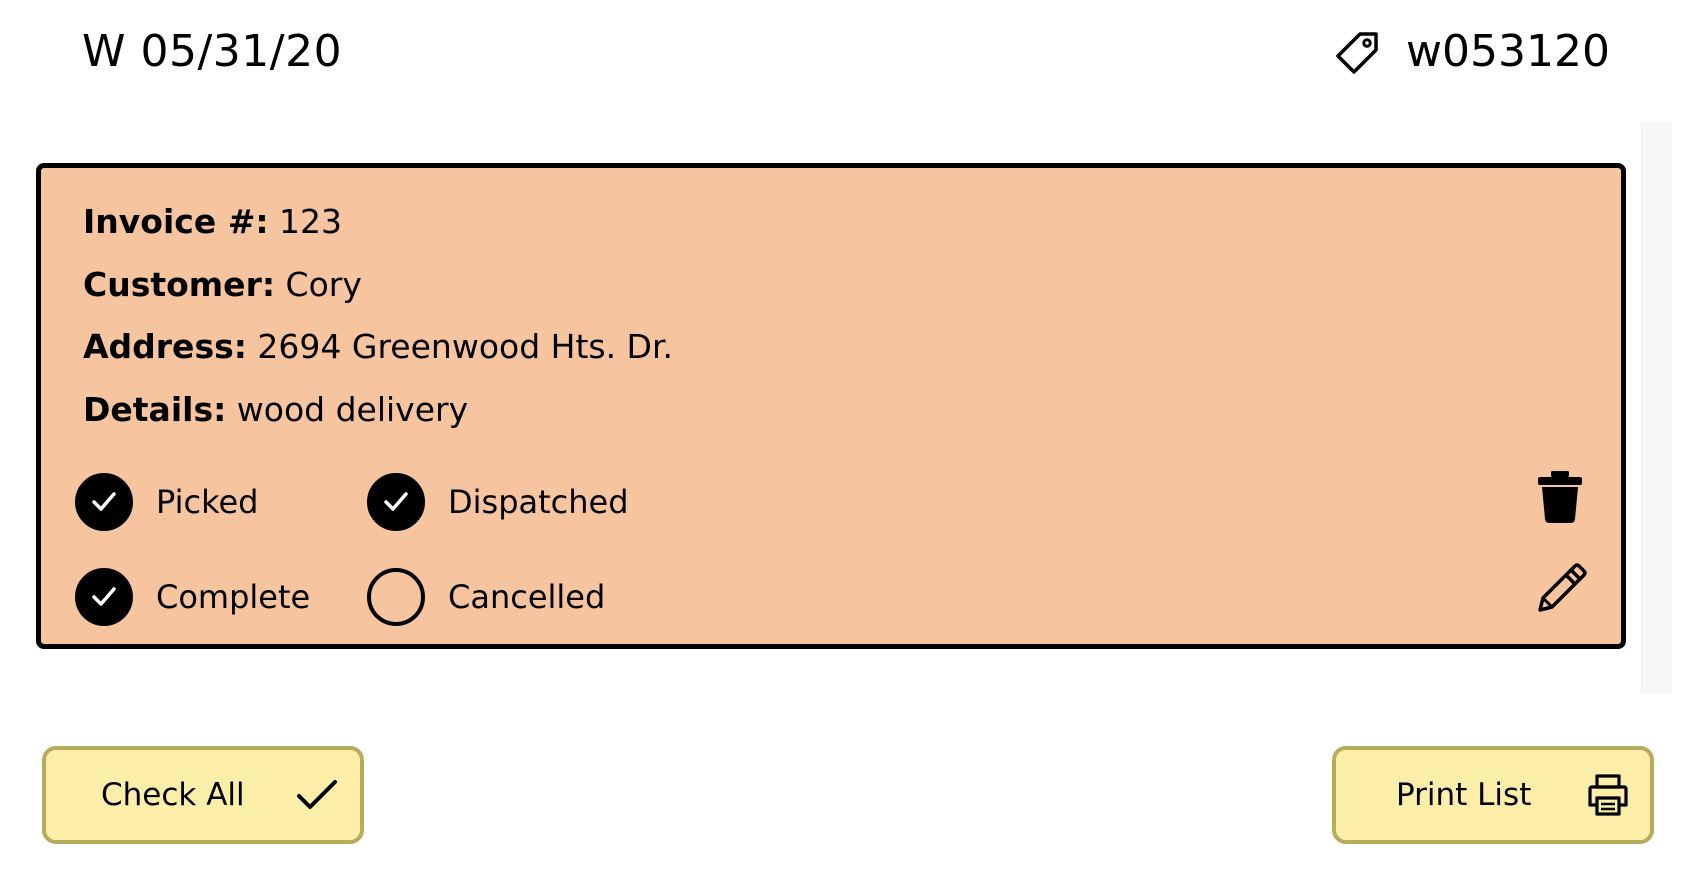  I want to click on dispatched-label: Dispatched, so click(538, 502).